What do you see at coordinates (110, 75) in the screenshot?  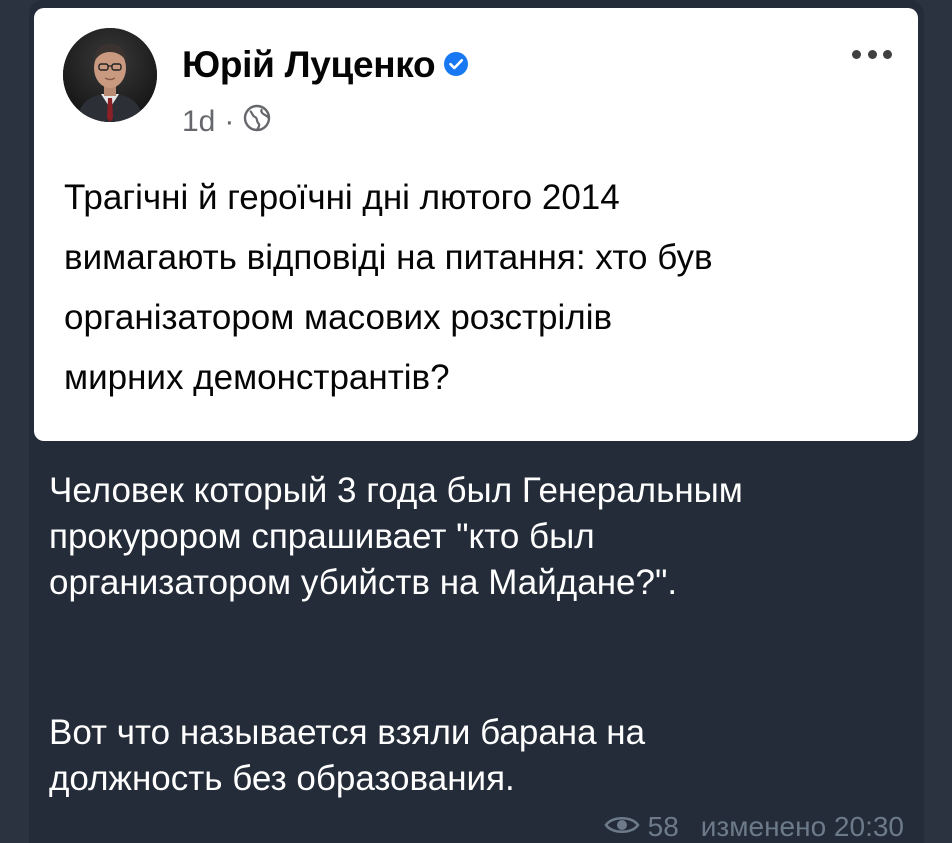 I see `avatar` at bounding box center [110, 75].